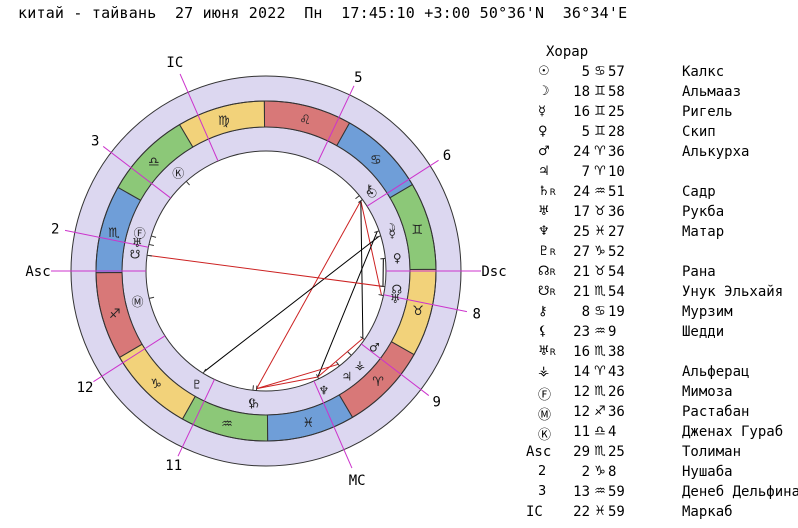  I want to click on table-row: ☉ 5 ♋ 57 Калкс, so click(659, 74).